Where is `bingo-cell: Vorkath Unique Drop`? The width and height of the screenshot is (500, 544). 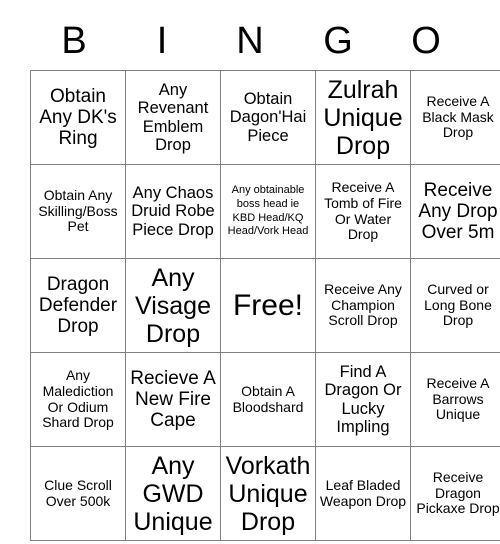 bingo-cell: Vorkath Unique Drop is located at coordinates (268, 493).